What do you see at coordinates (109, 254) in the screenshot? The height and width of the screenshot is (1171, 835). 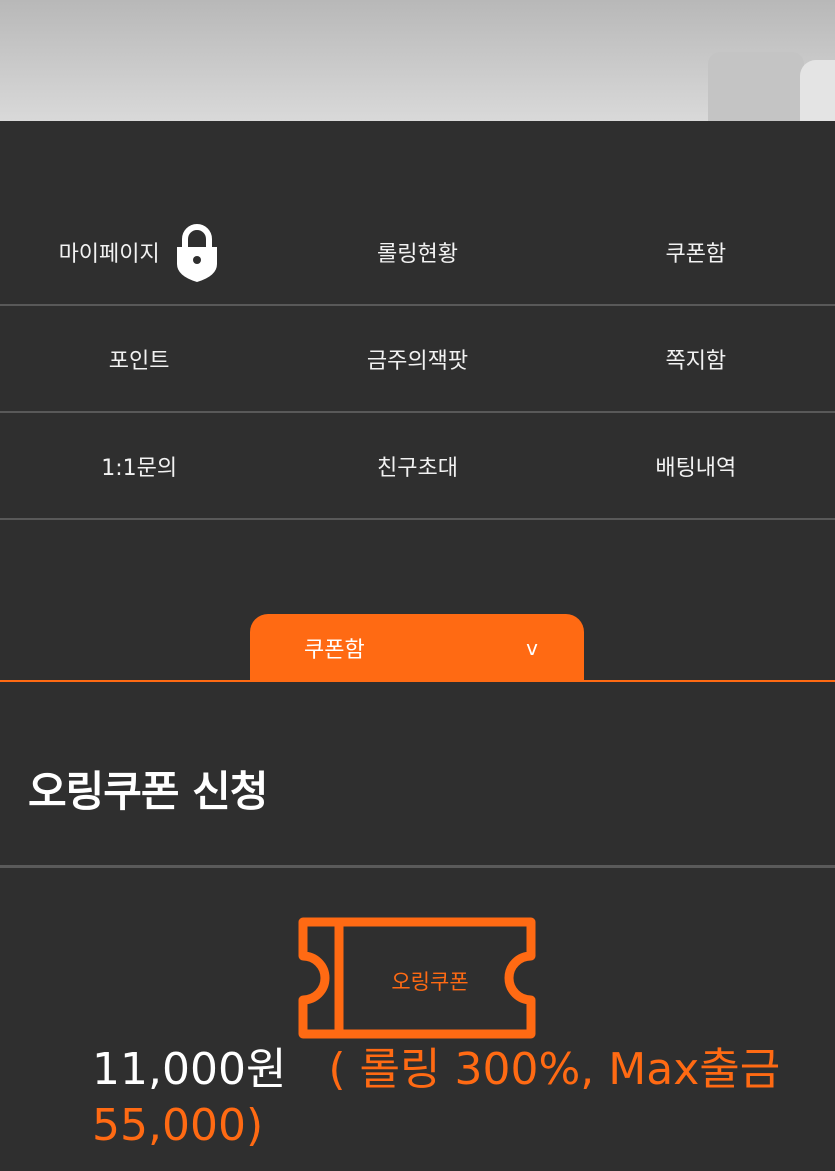 I see `menu-item-label: 마이페이지` at bounding box center [109, 254].